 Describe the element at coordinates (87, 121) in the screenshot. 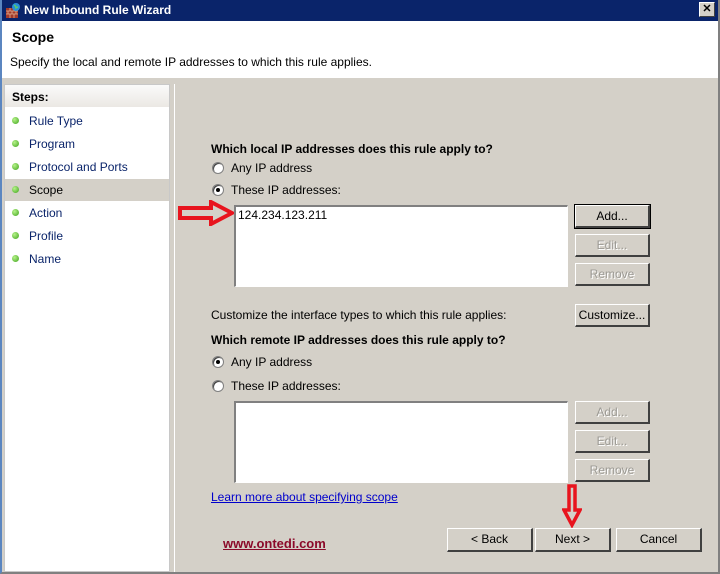

I see `step-rule-type: Rule Type` at that location.